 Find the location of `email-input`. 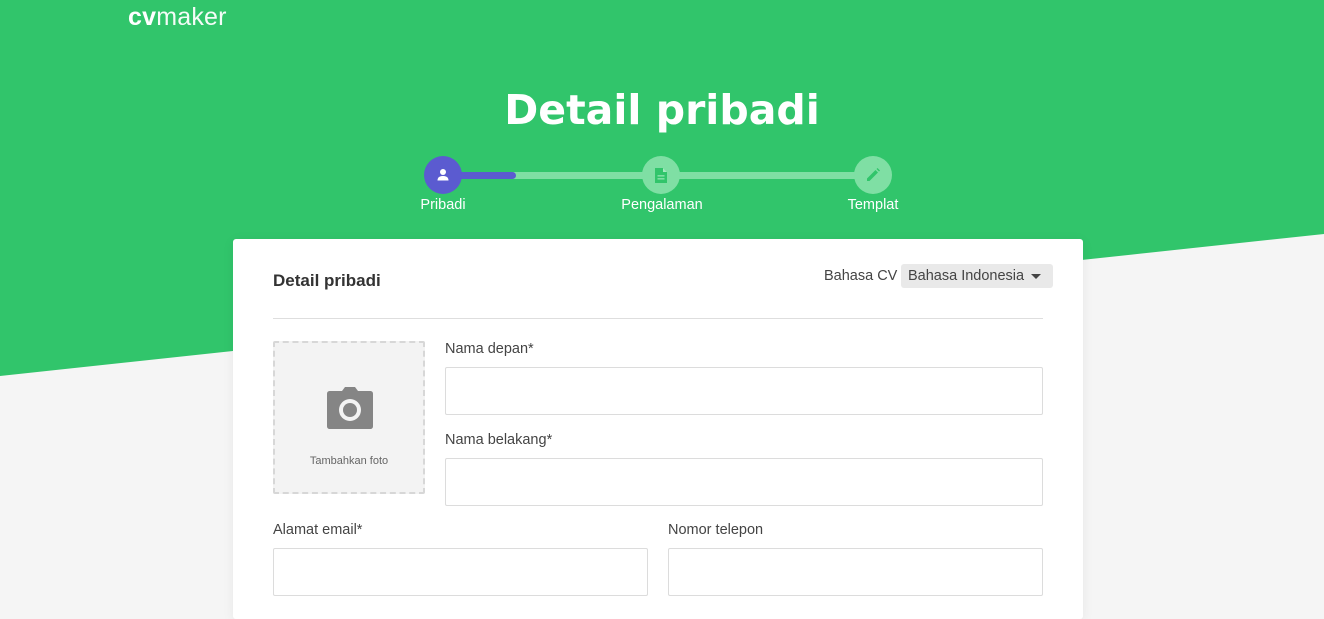

email-input is located at coordinates (460, 572).